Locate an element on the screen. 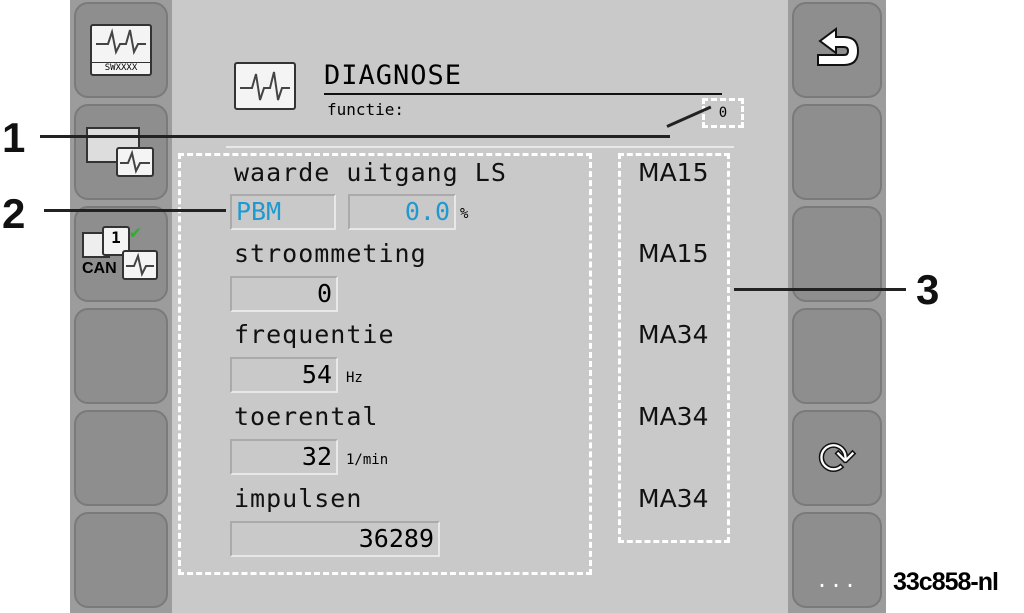  page-title: DIAGNOSE is located at coordinates (393, 75).